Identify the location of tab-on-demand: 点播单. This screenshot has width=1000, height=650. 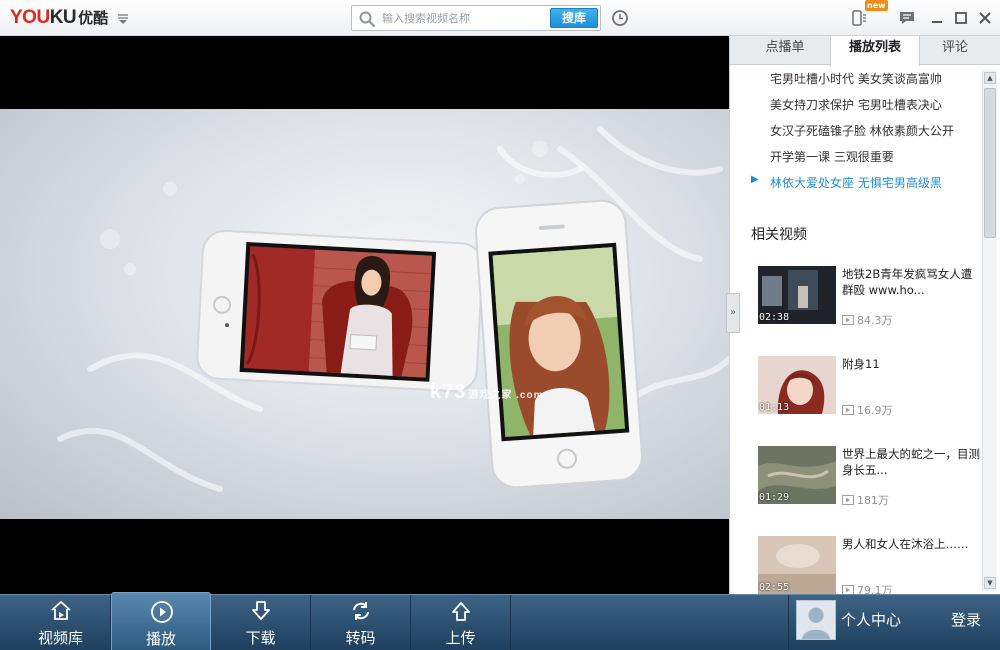
(785, 50).